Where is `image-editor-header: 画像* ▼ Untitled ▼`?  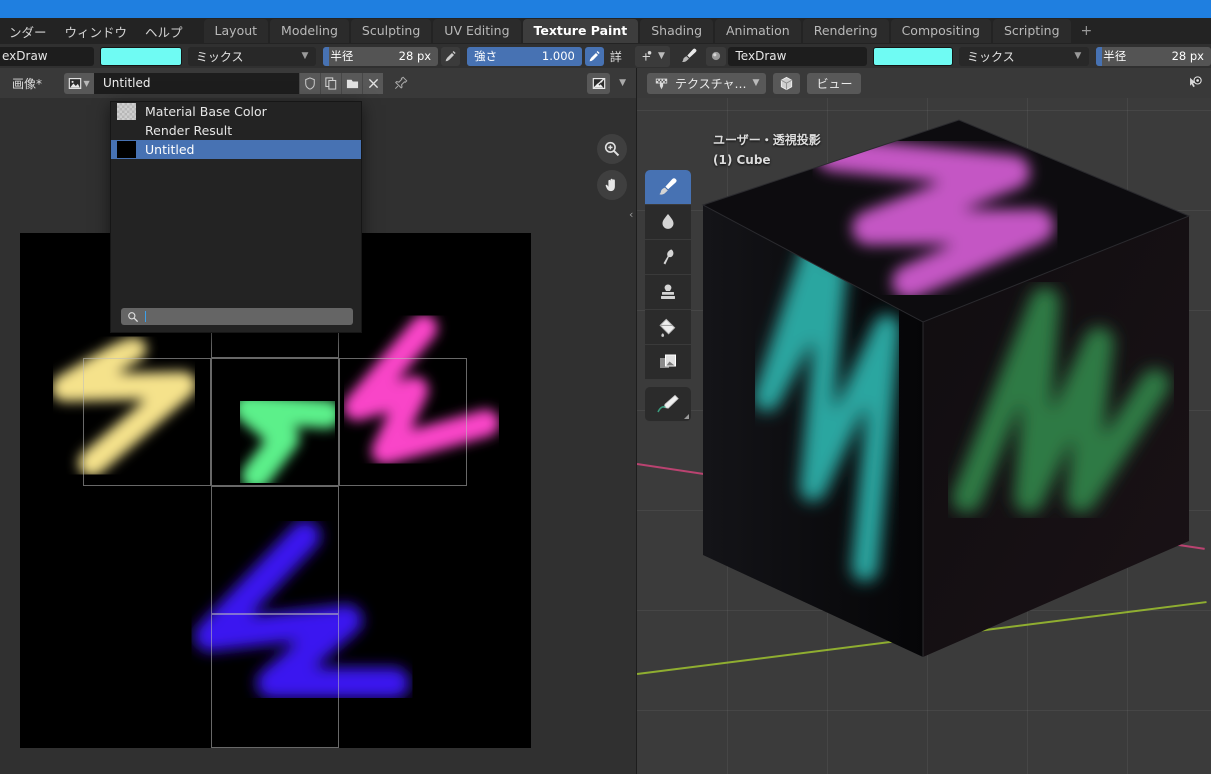
image-editor-header: 画像* ▼ Untitled ▼ is located at coordinates (318, 83).